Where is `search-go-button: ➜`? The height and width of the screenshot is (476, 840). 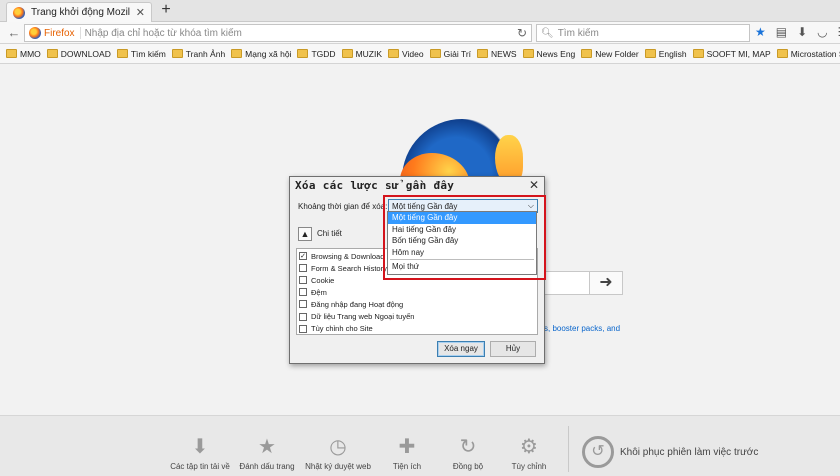 search-go-button: ➜ is located at coordinates (606, 283).